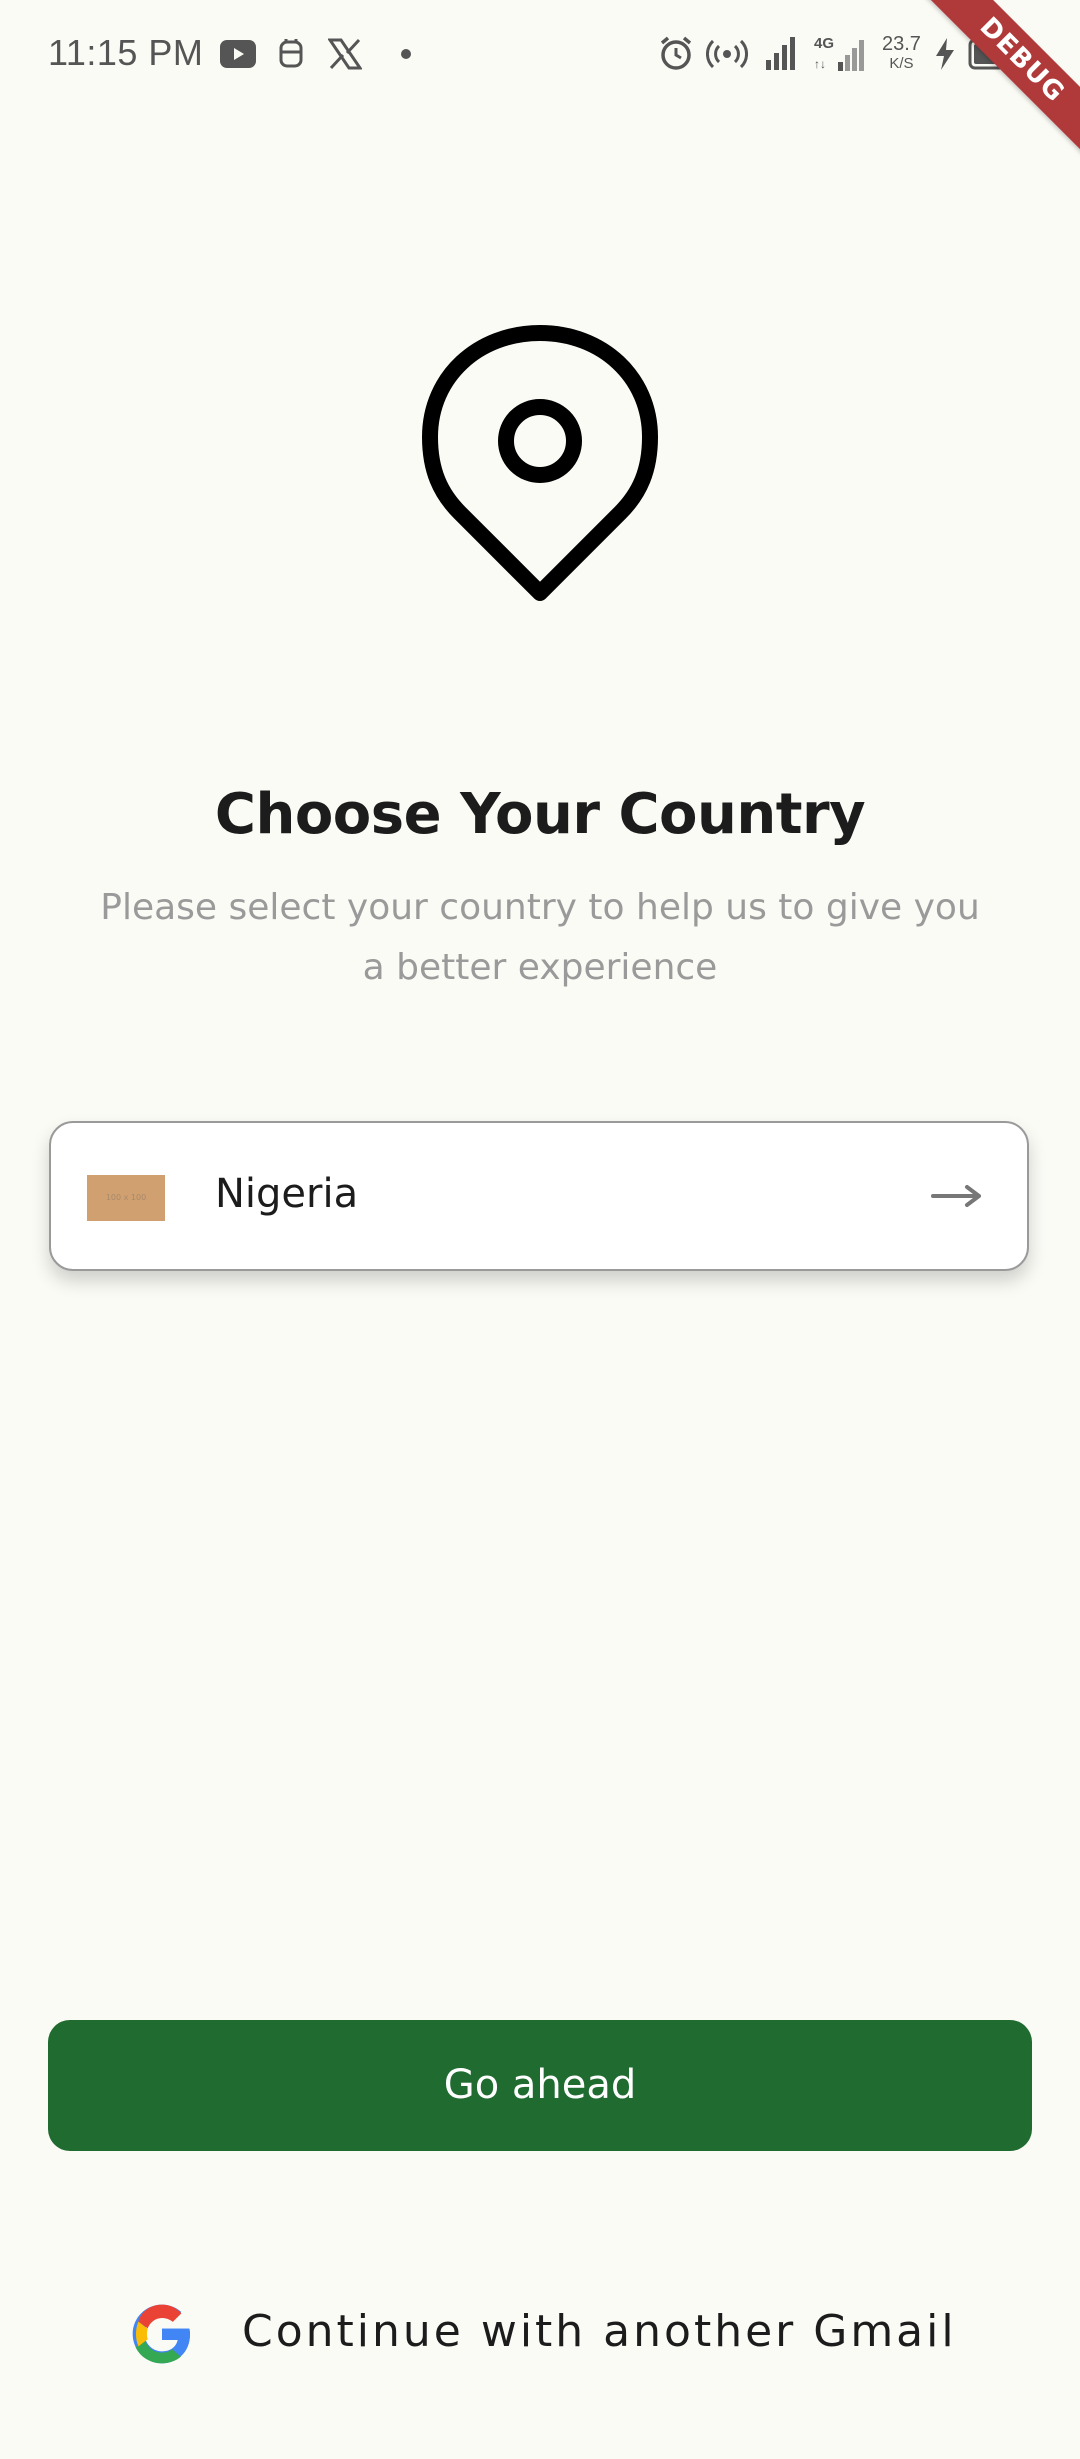 Image resolution: width=1080 pixels, height=2459 pixels. I want to click on flag-placeholder-text: 100 x 100, so click(126, 1197).